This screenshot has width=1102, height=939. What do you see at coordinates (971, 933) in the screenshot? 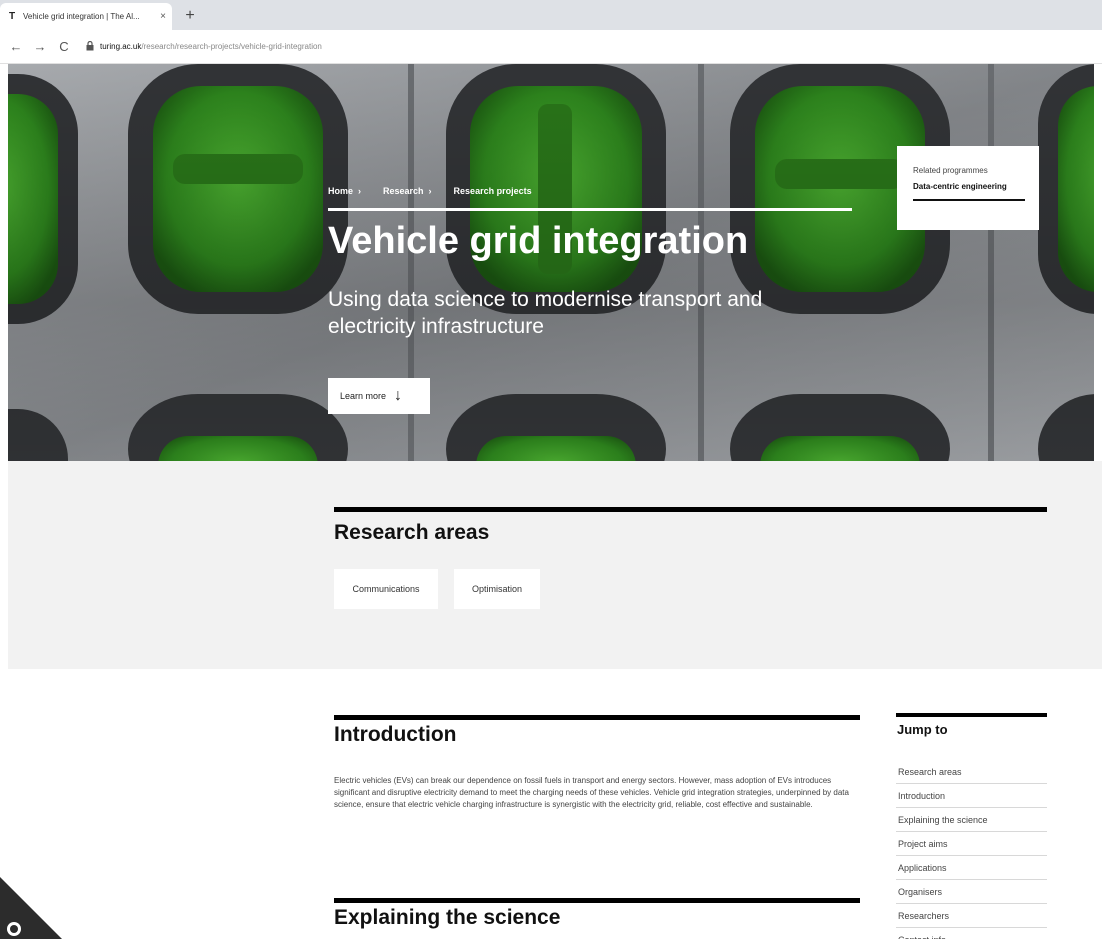
I see `jump-link-contact-info: Contact info` at bounding box center [971, 933].